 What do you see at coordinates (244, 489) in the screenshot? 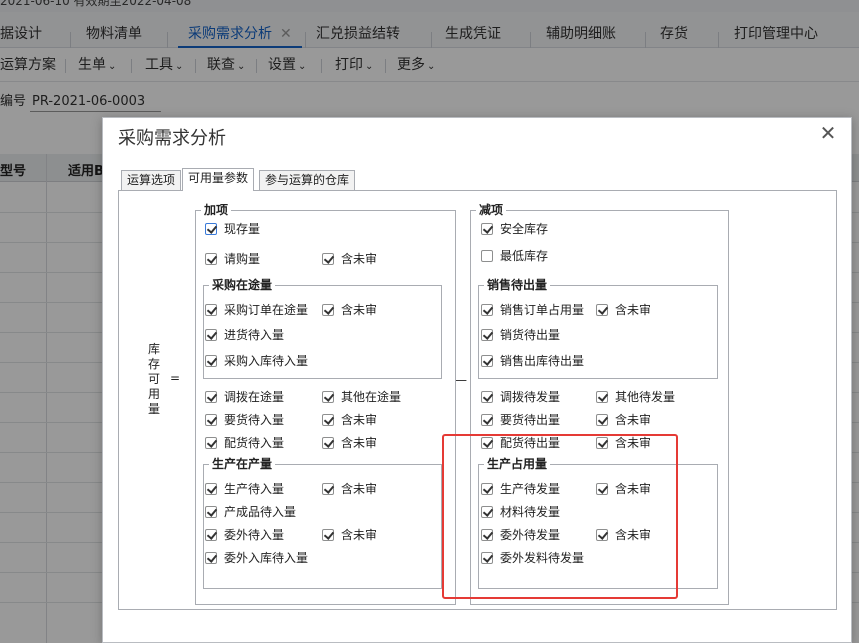
I see `prod-in-checkbox: 生产待入量` at bounding box center [244, 489].